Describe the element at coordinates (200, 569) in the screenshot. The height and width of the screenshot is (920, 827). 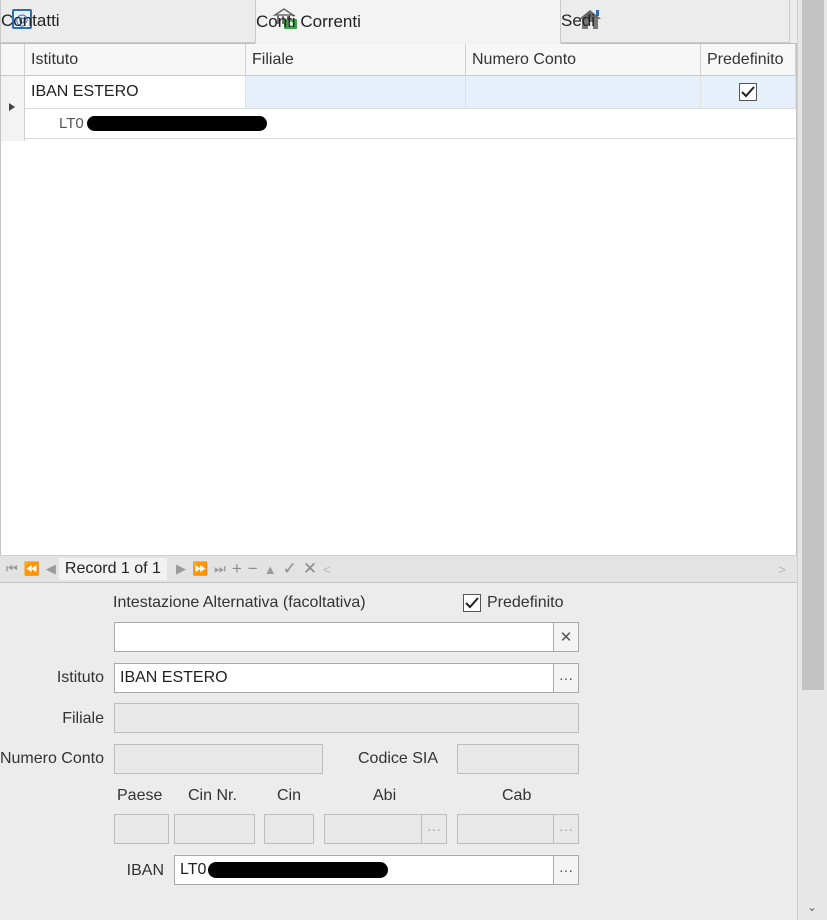
I see `next-page-icon: ⏩` at that location.